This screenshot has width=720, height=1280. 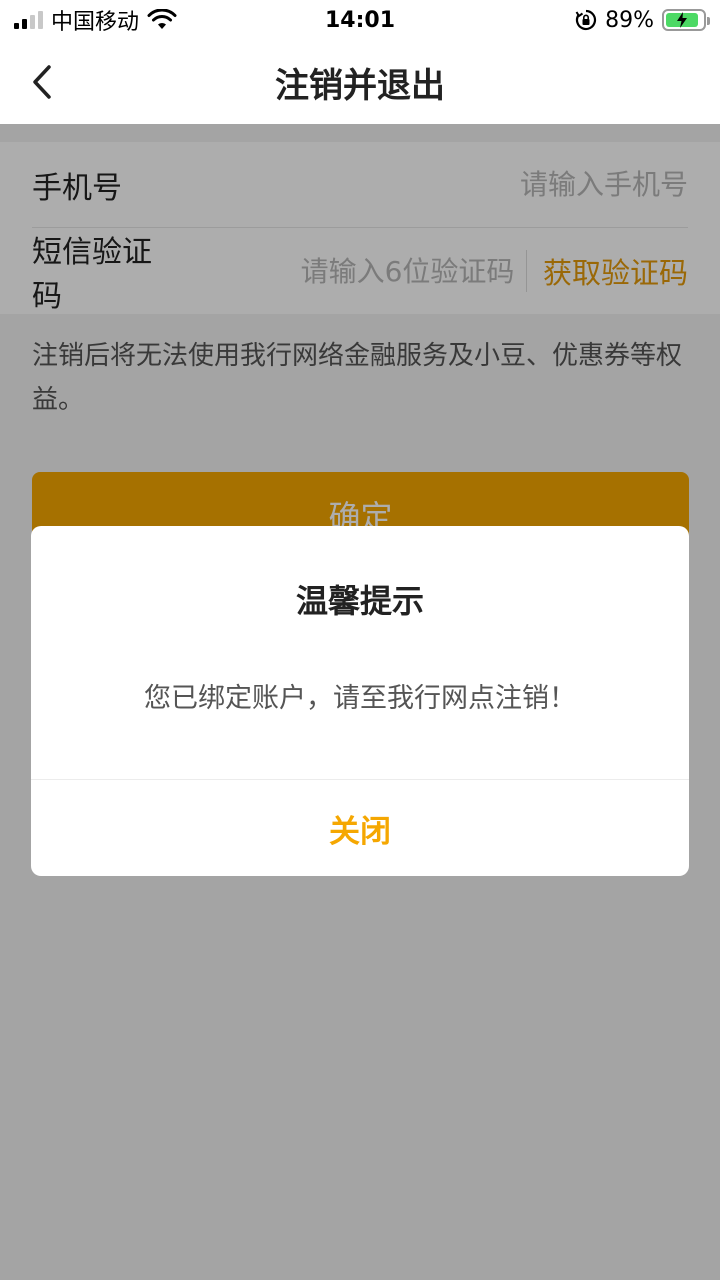 What do you see at coordinates (360, 698) in the screenshot?
I see `dialog-message: 您已绑定账户，请至我行网点注销！` at bounding box center [360, 698].